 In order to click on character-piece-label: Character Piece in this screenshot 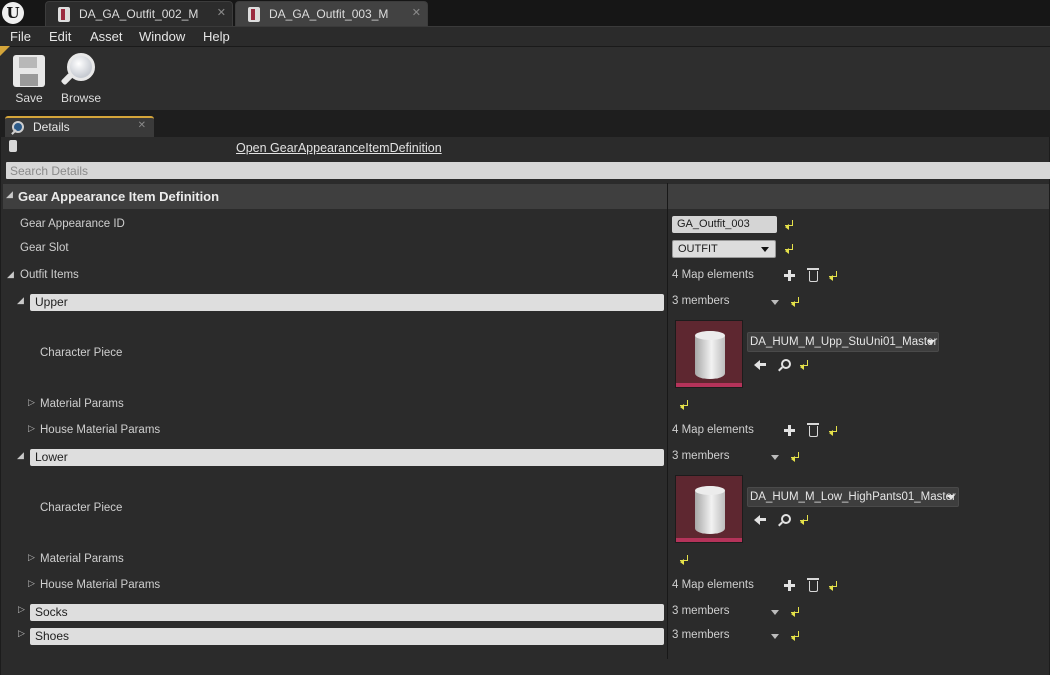, I will do `click(81, 353)`.